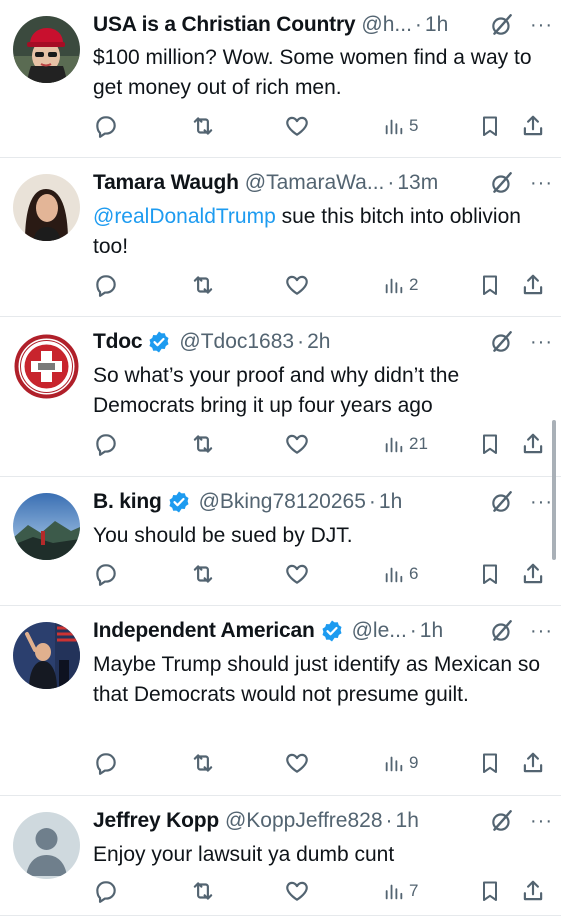 This screenshot has width=561, height=916. Describe the element at coordinates (236, 342) in the screenshot. I see `user-handle: @Tdoc1683` at that location.